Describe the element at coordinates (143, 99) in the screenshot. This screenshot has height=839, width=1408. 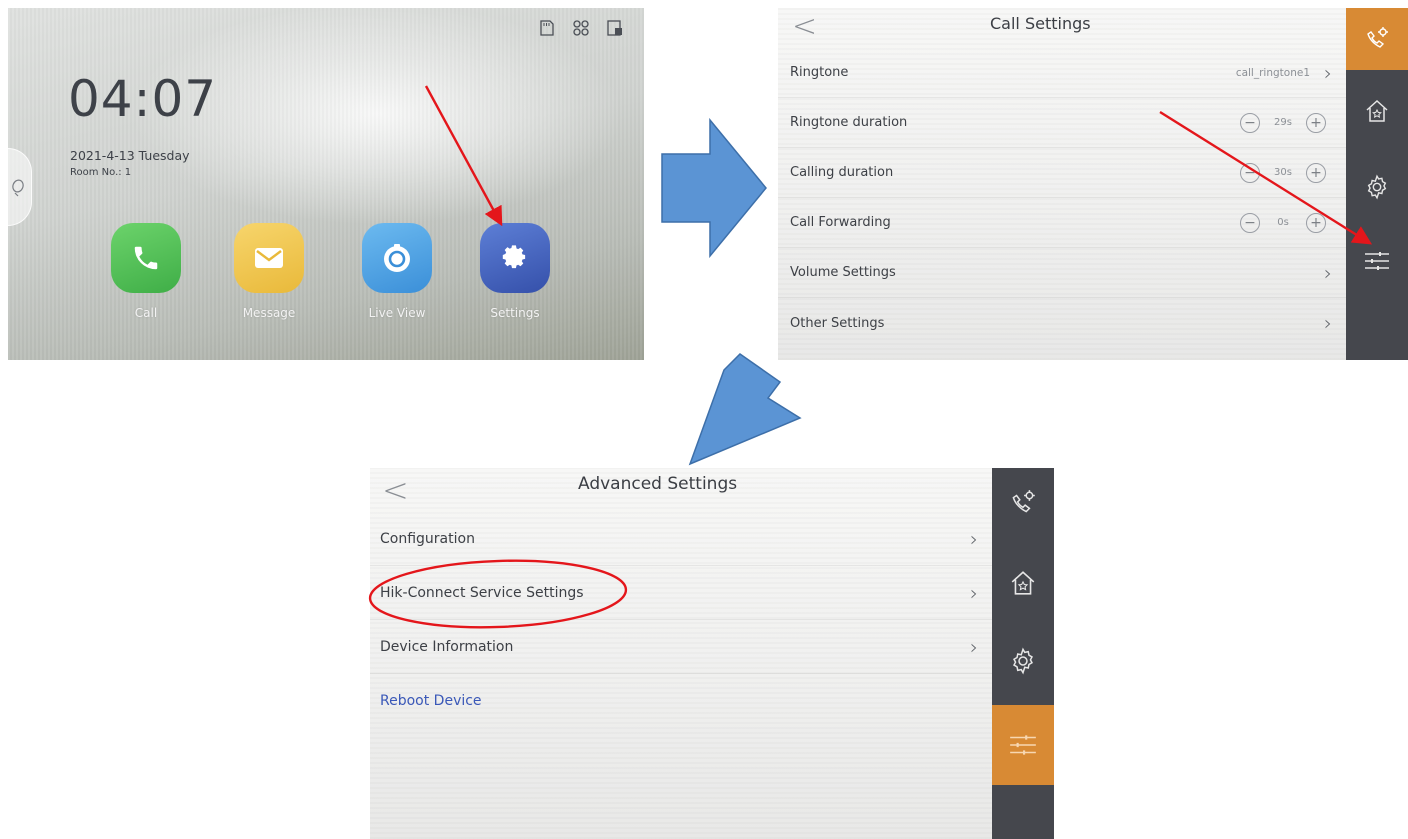
I see `clock-time: 04:07` at that location.